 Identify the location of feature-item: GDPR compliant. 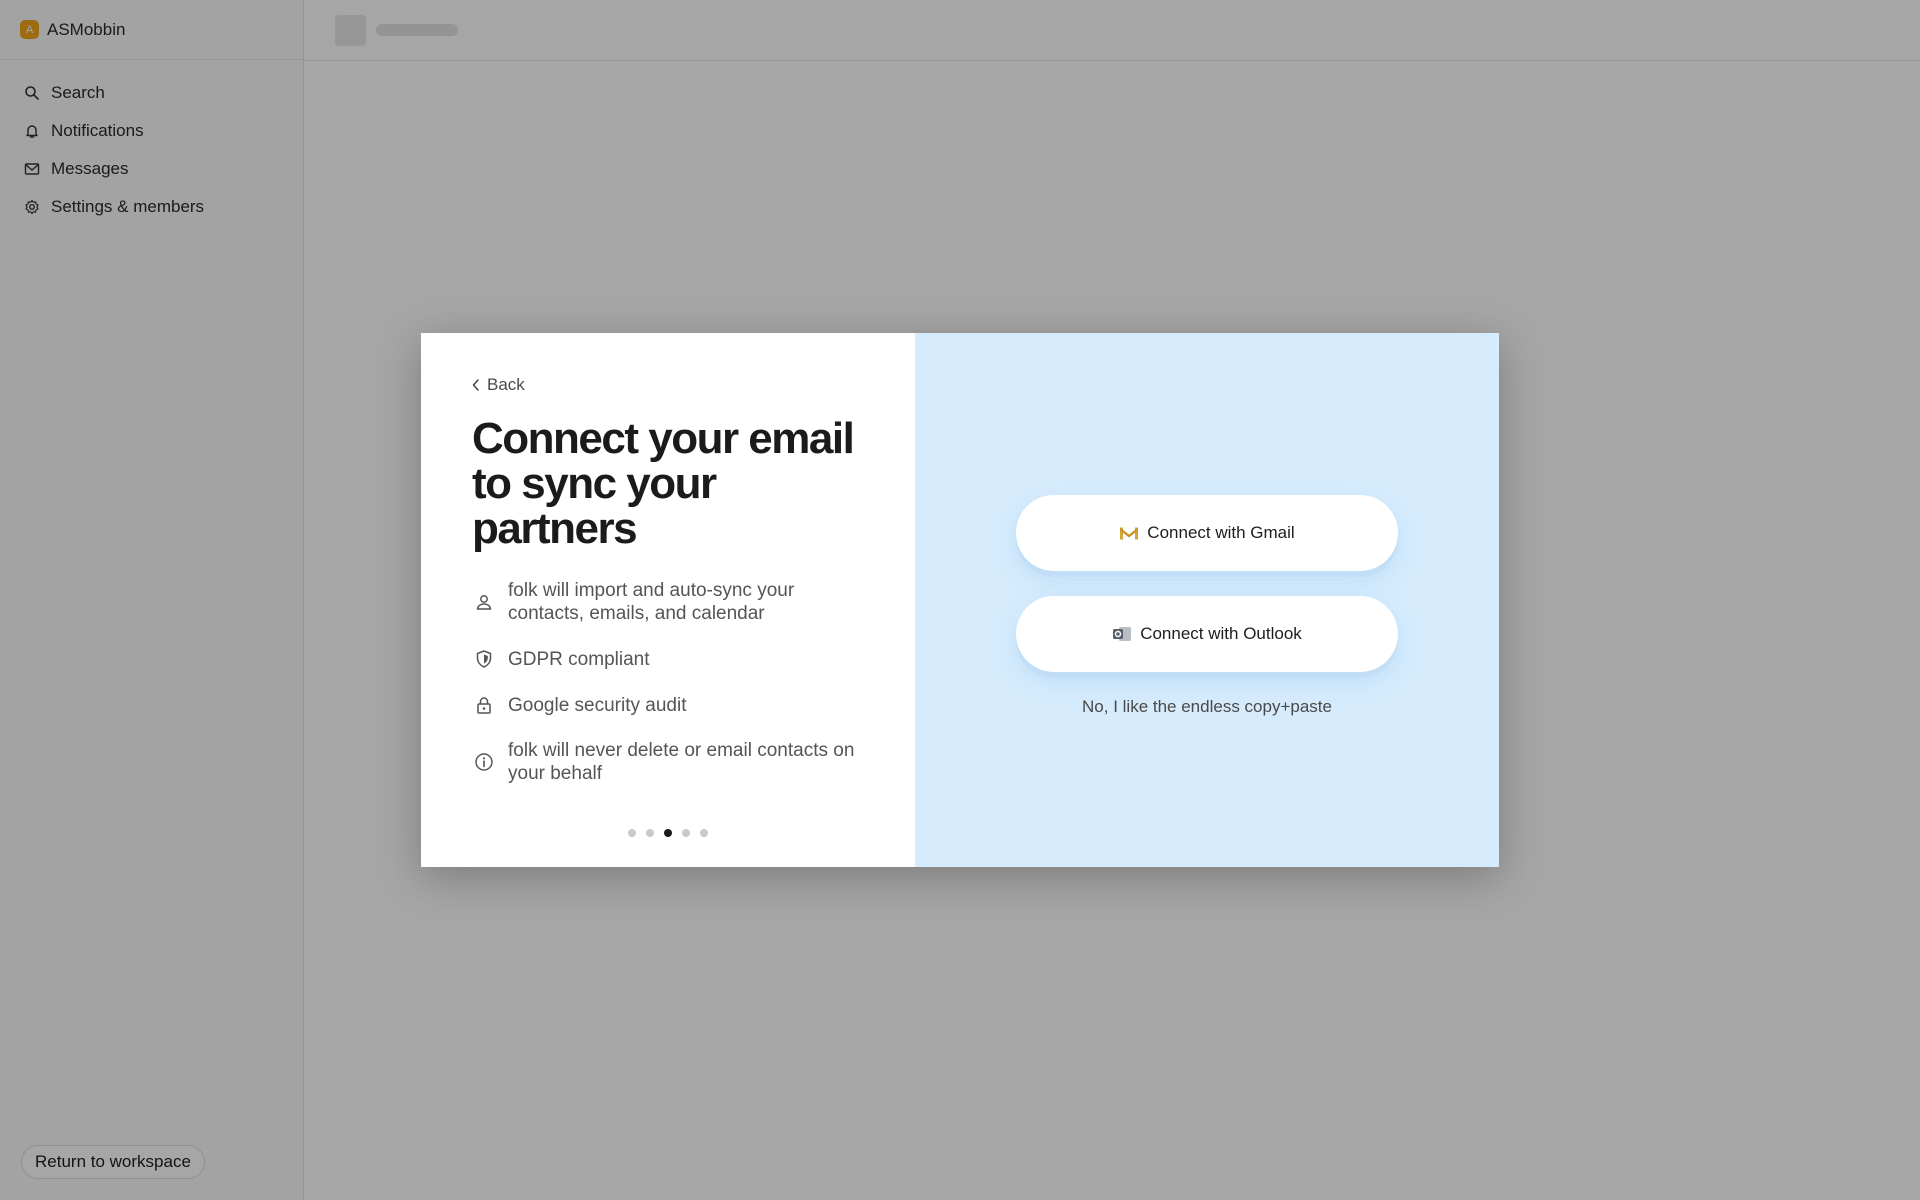
(668, 659).